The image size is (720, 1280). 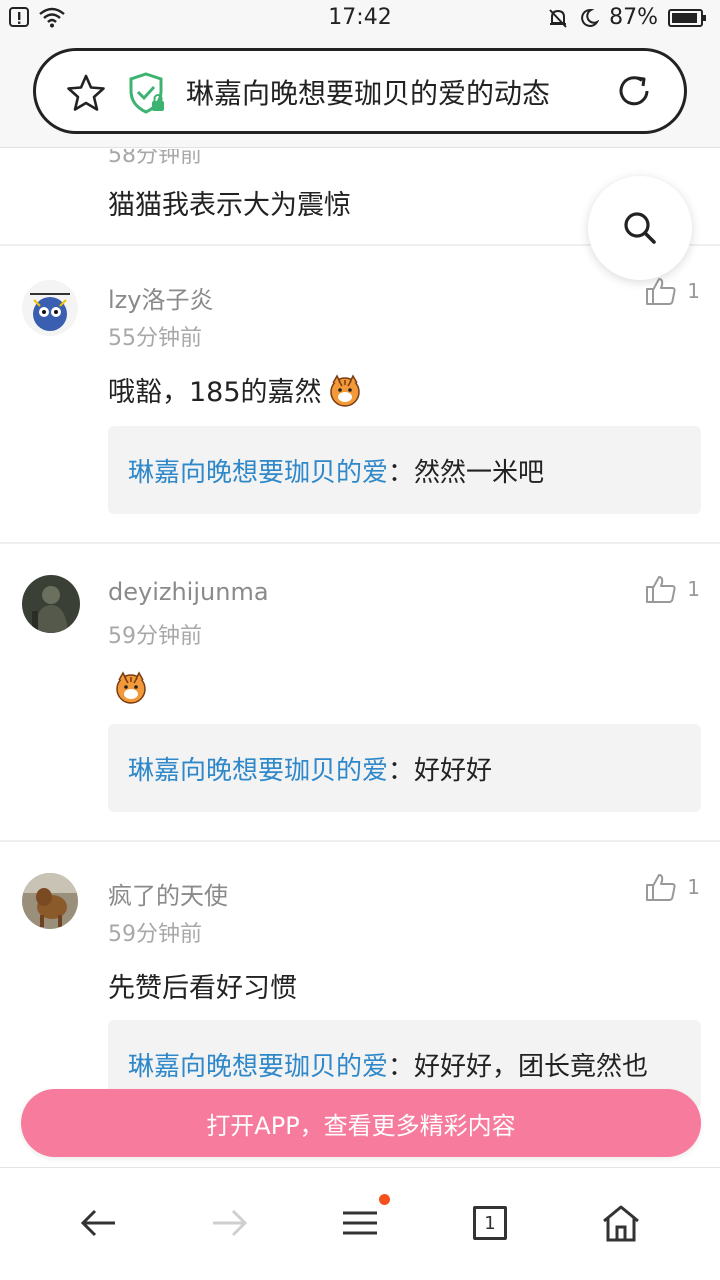 I want to click on menu-button, so click(x=360, y=1221).